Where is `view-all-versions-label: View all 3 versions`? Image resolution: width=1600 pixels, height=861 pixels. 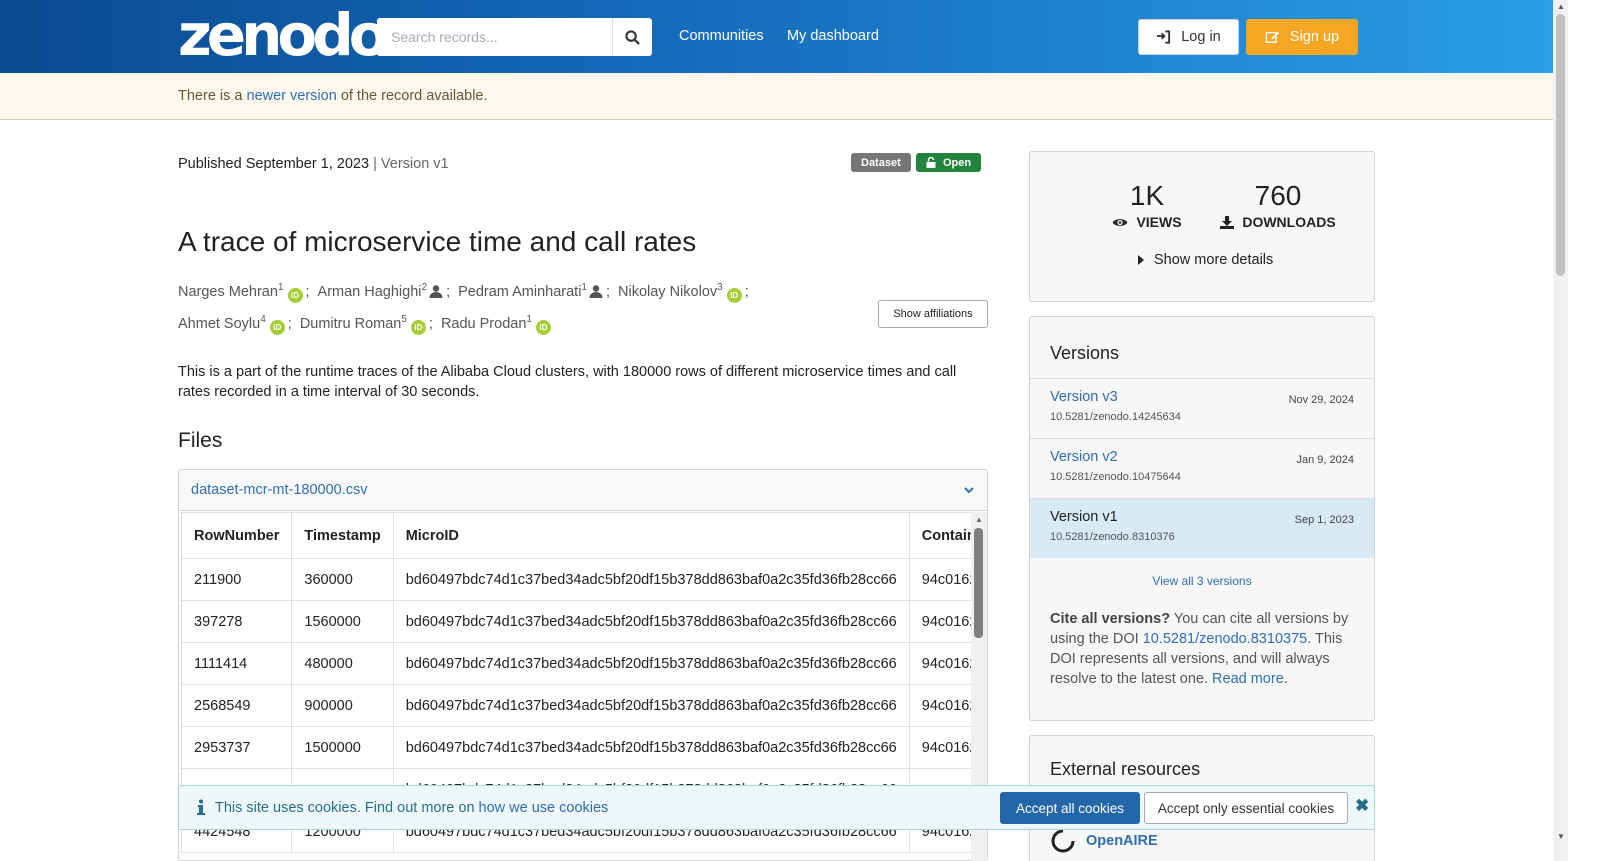
view-all-versions-label: View all 3 versions is located at coordinates (1201, 581).